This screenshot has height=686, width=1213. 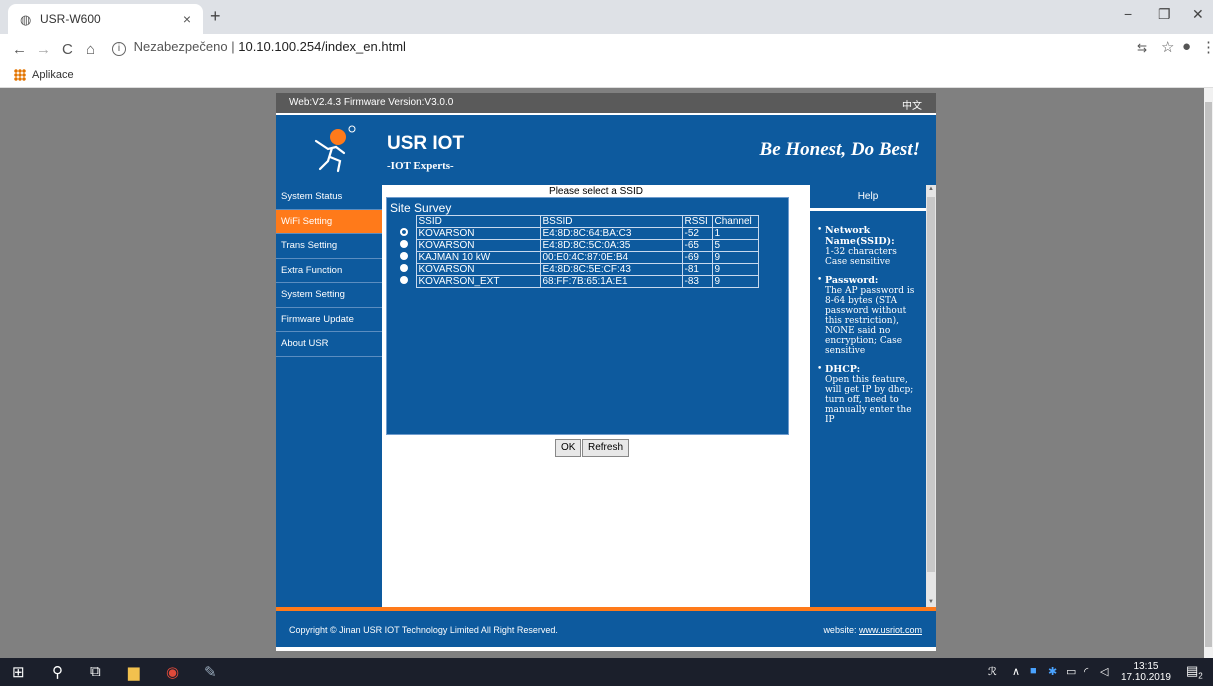 I want to click on cell-rssi: -52, so click(x=697, y=233).